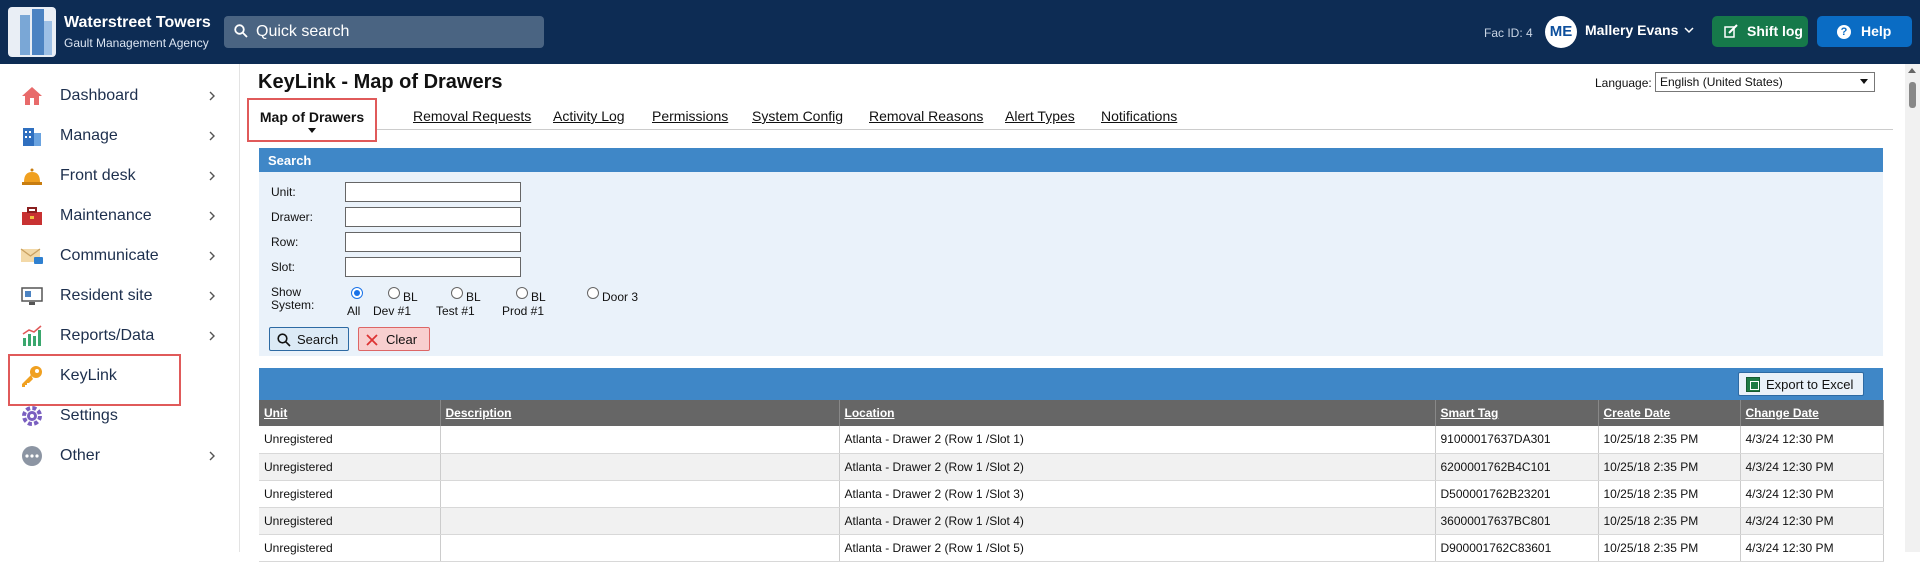  I want to click on sidebar-item-label: Manage, so click(89, 135).